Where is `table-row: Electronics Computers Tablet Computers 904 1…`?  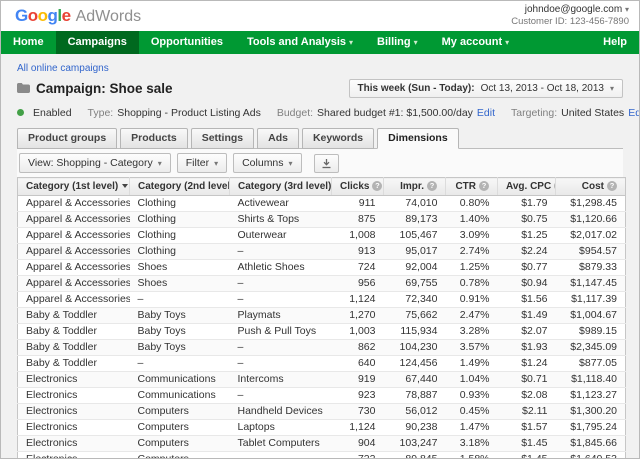
table-row: Electronics Computers Tablet Computers 904 1… is located at coordinates (321, 443).